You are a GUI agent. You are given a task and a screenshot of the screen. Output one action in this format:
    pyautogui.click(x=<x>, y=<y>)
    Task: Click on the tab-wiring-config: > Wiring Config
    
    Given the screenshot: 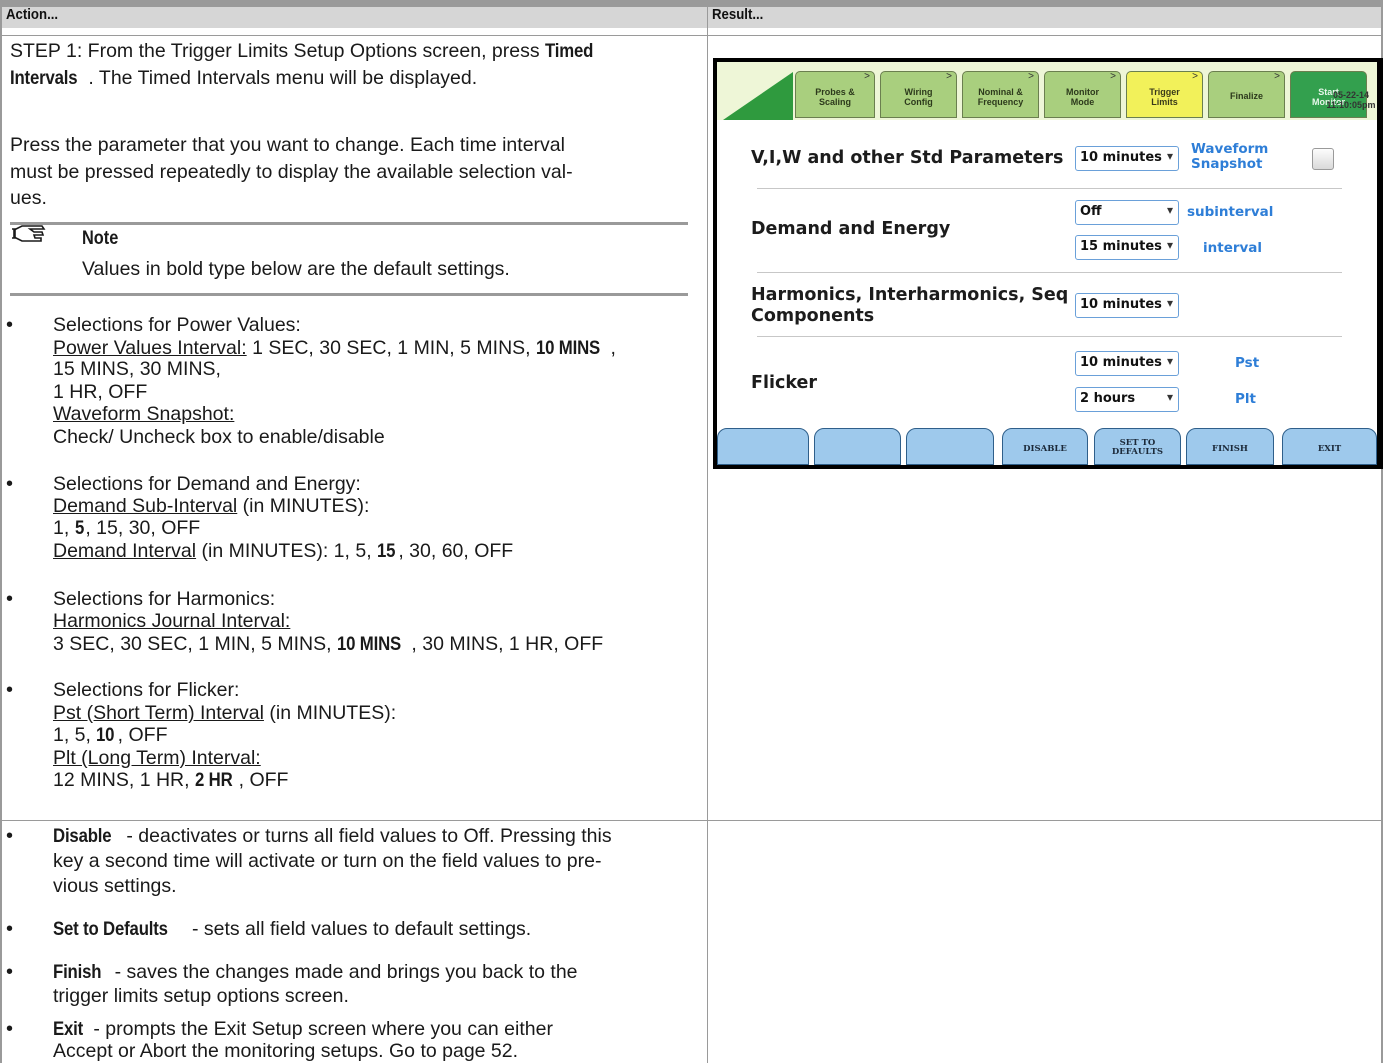 What is the action you would take?
    pyautogui.click(x=918, y=94)
    